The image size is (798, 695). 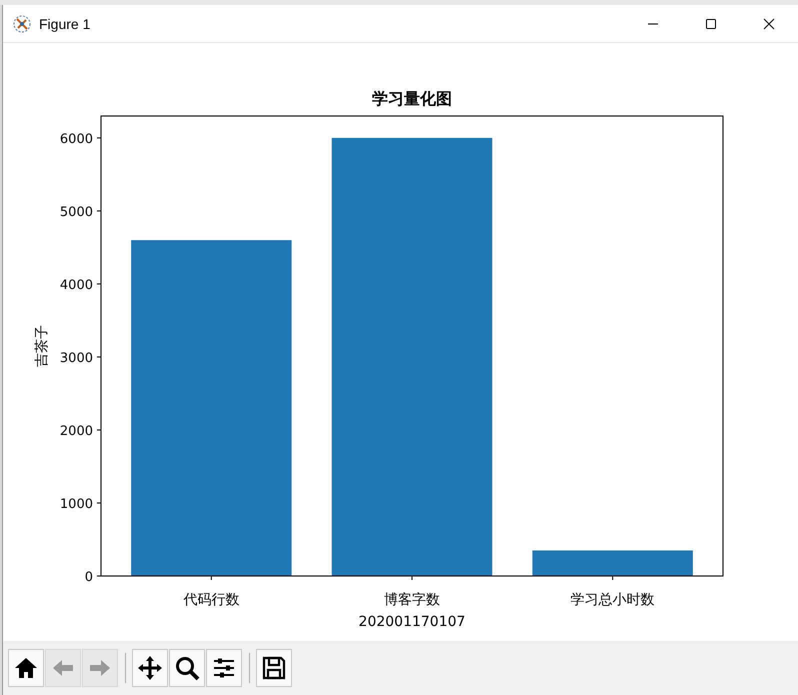 What do you see at coordinates (769, 24) in the screenshot?
I see `close-icon` at bounding box center [769, 24].